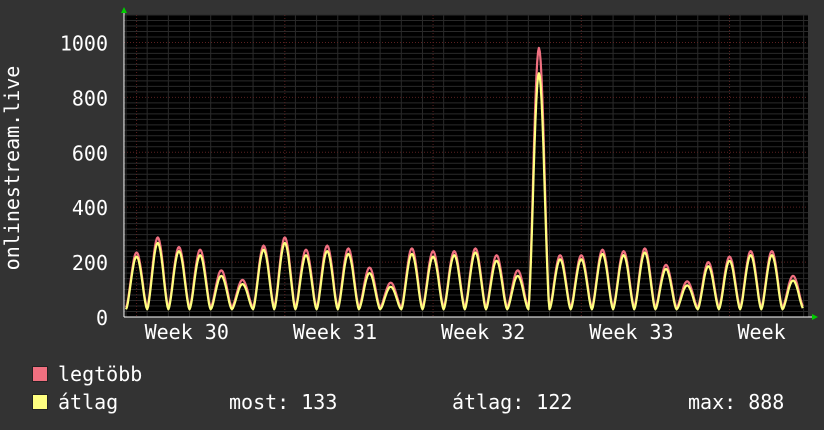 The width and height of the screenshot is (824, 430). Describe the element at coordinates (84, 180) in the screenshot. I see `y-tick-labels: 0 200 400 600 800 1000` at that location.